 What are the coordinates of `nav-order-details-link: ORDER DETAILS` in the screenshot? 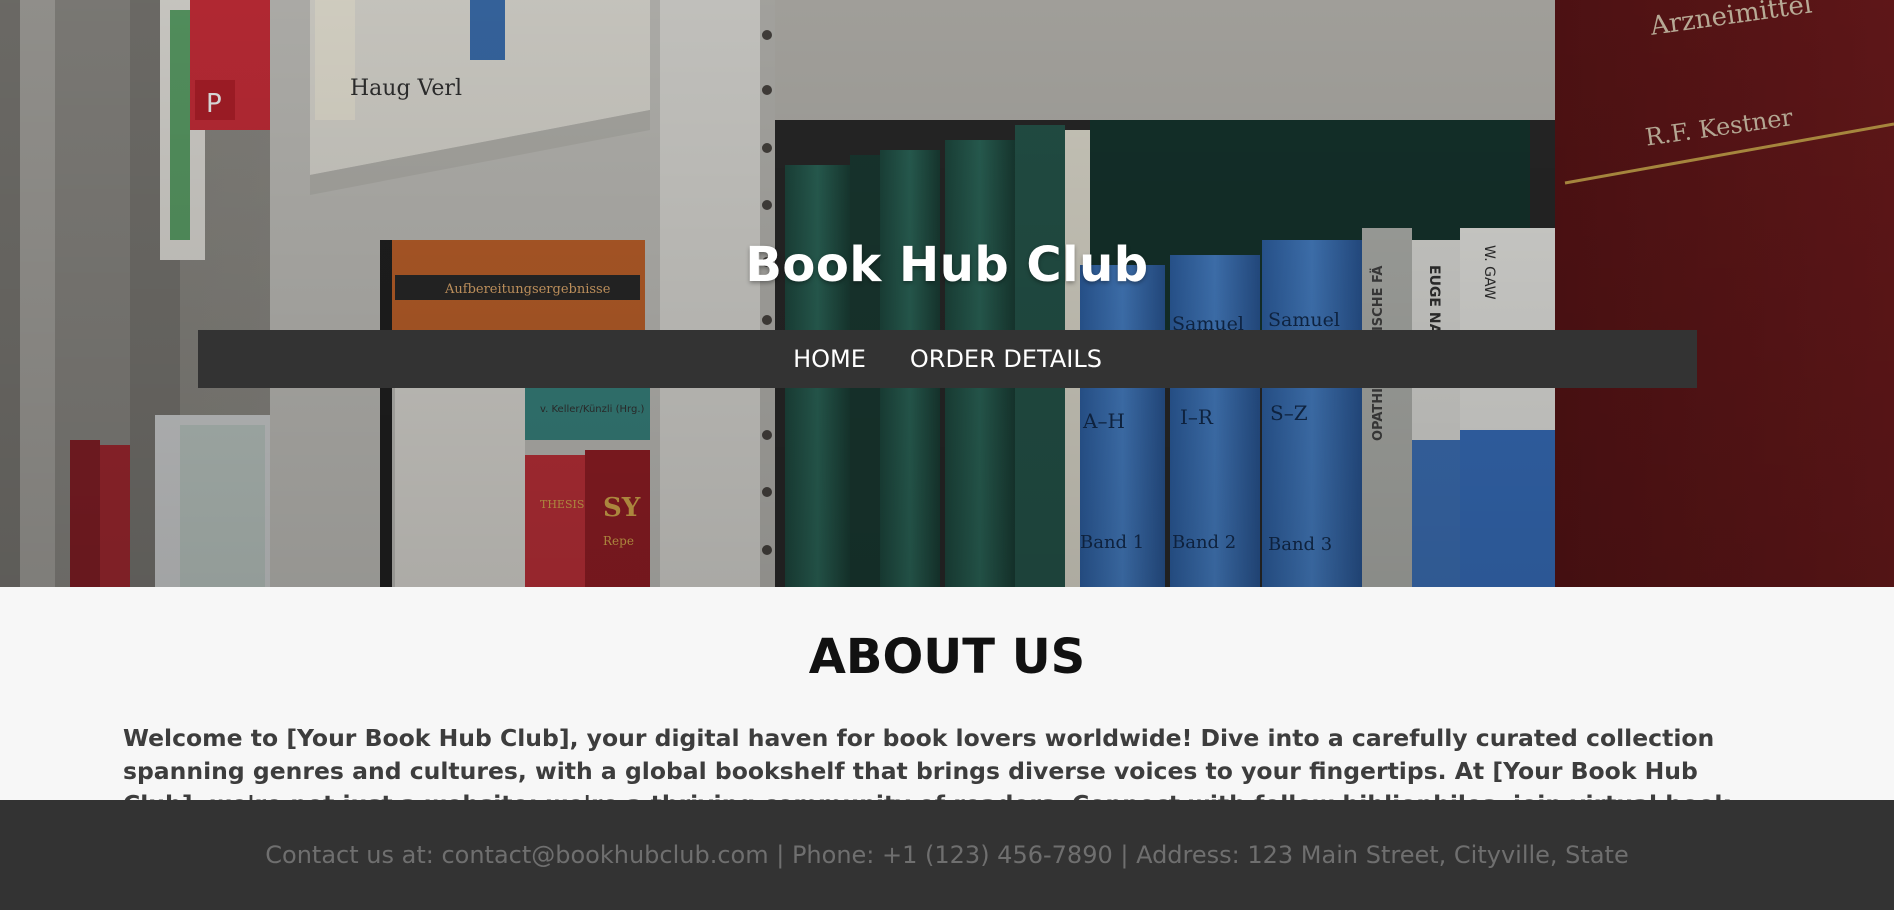 It's located at (1006, 359).